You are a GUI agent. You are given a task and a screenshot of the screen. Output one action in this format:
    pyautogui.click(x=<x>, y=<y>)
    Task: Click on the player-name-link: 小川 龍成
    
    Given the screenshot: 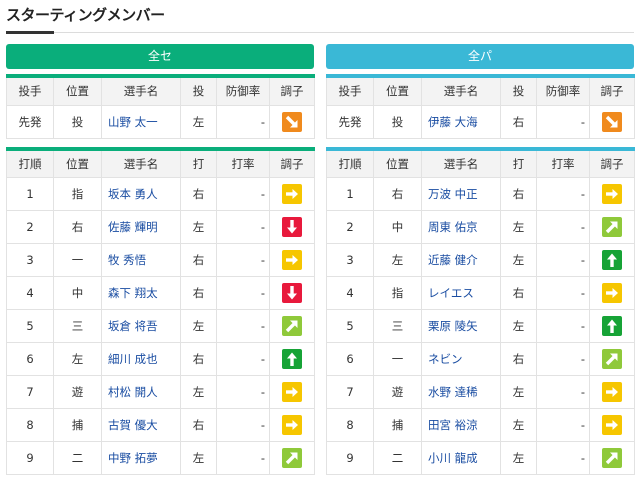 What is the action you would take?
    pyautogui.click(x=461, y=458)
    